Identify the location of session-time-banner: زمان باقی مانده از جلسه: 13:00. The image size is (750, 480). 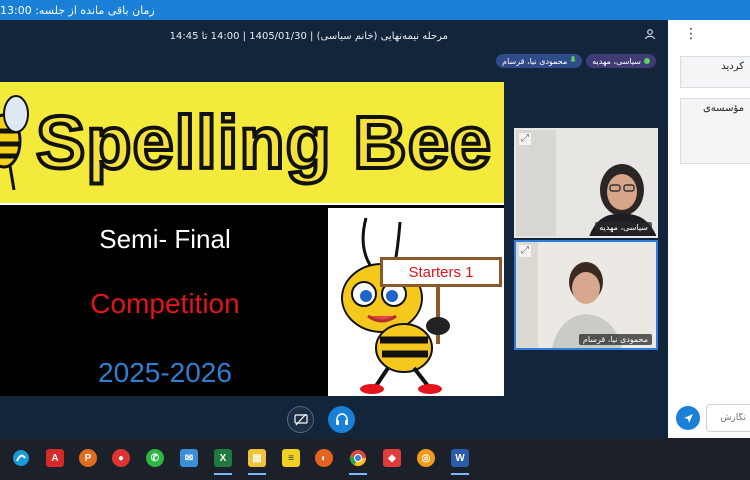
(375, 10).